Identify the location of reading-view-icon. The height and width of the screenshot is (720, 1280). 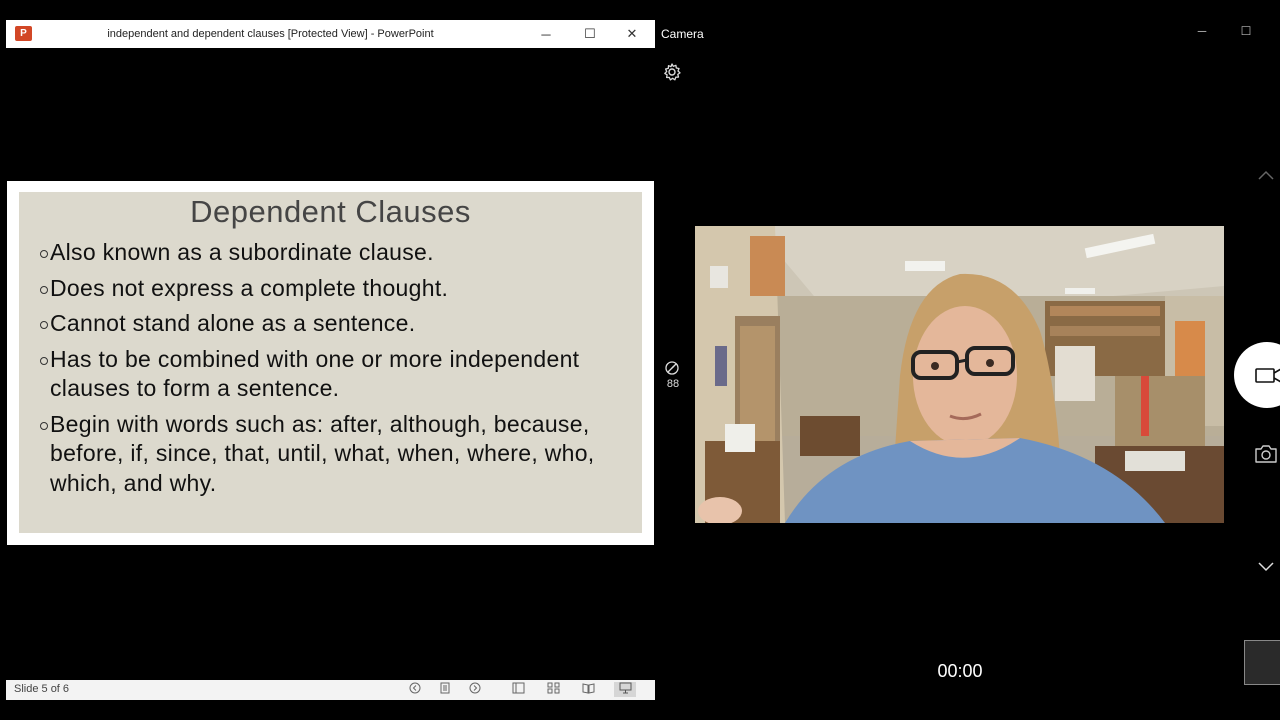
(588, 689).